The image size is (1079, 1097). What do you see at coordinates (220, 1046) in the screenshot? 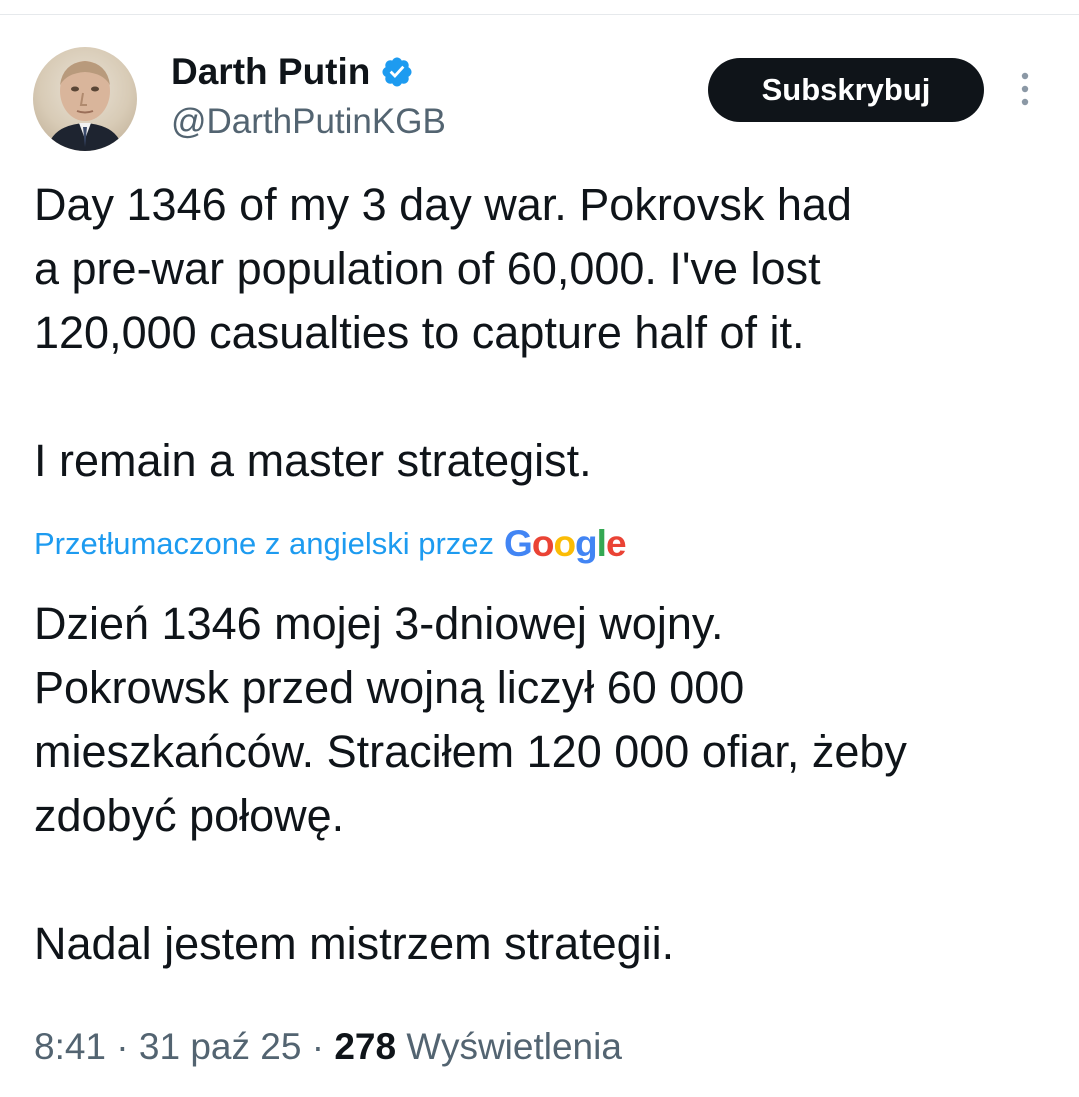
I see `tweet-date: 31 paź 25` at bounding box center [220, 1046].